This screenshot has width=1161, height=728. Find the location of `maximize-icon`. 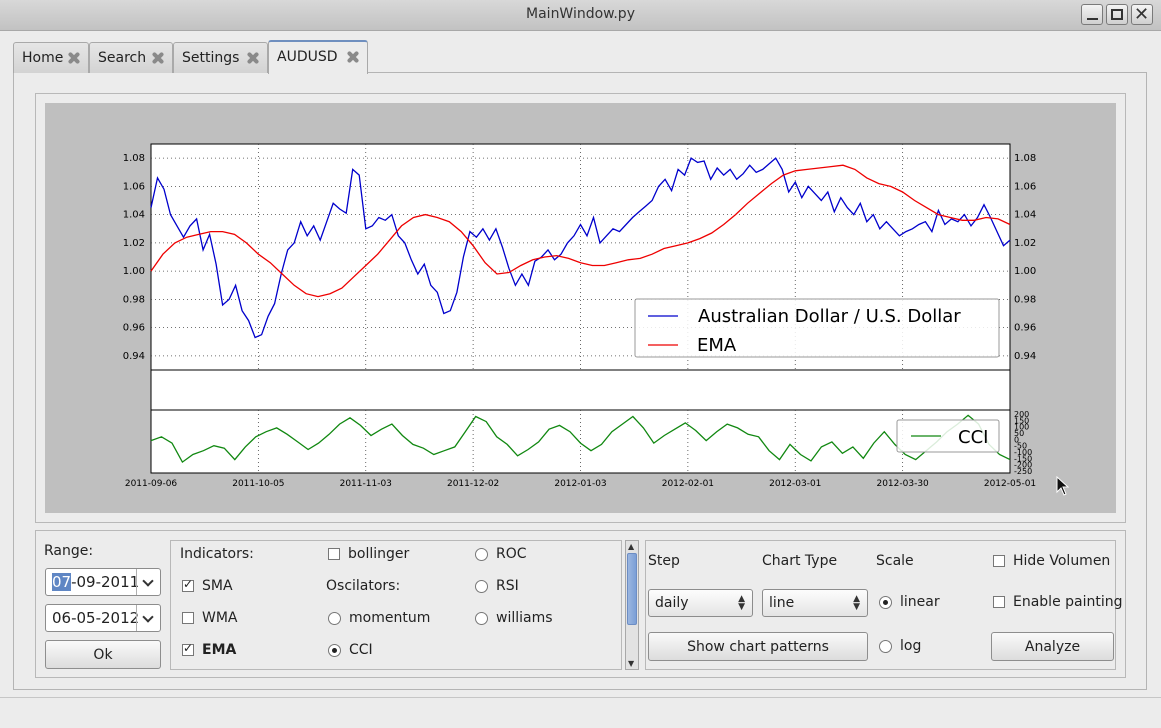

maximize-icon is located at coordinates (1117, 14).